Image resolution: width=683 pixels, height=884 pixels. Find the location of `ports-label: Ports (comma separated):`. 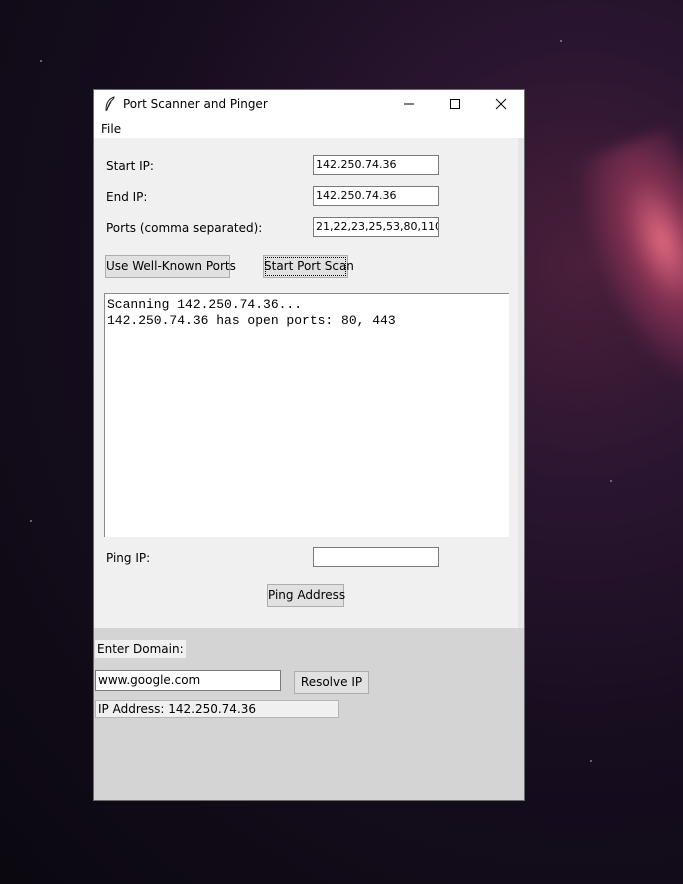

ports-label: Ports (comma separated): is located at coordinates (184, 228).